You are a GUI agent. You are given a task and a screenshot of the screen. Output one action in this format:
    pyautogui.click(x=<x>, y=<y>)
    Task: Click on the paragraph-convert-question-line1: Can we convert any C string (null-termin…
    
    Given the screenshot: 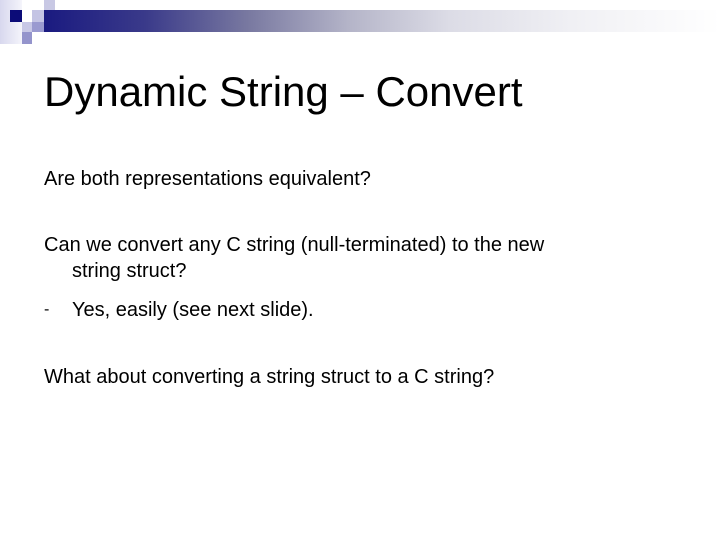 What is the action you would take?
    pyautogui.click(x=294, y=245)
    